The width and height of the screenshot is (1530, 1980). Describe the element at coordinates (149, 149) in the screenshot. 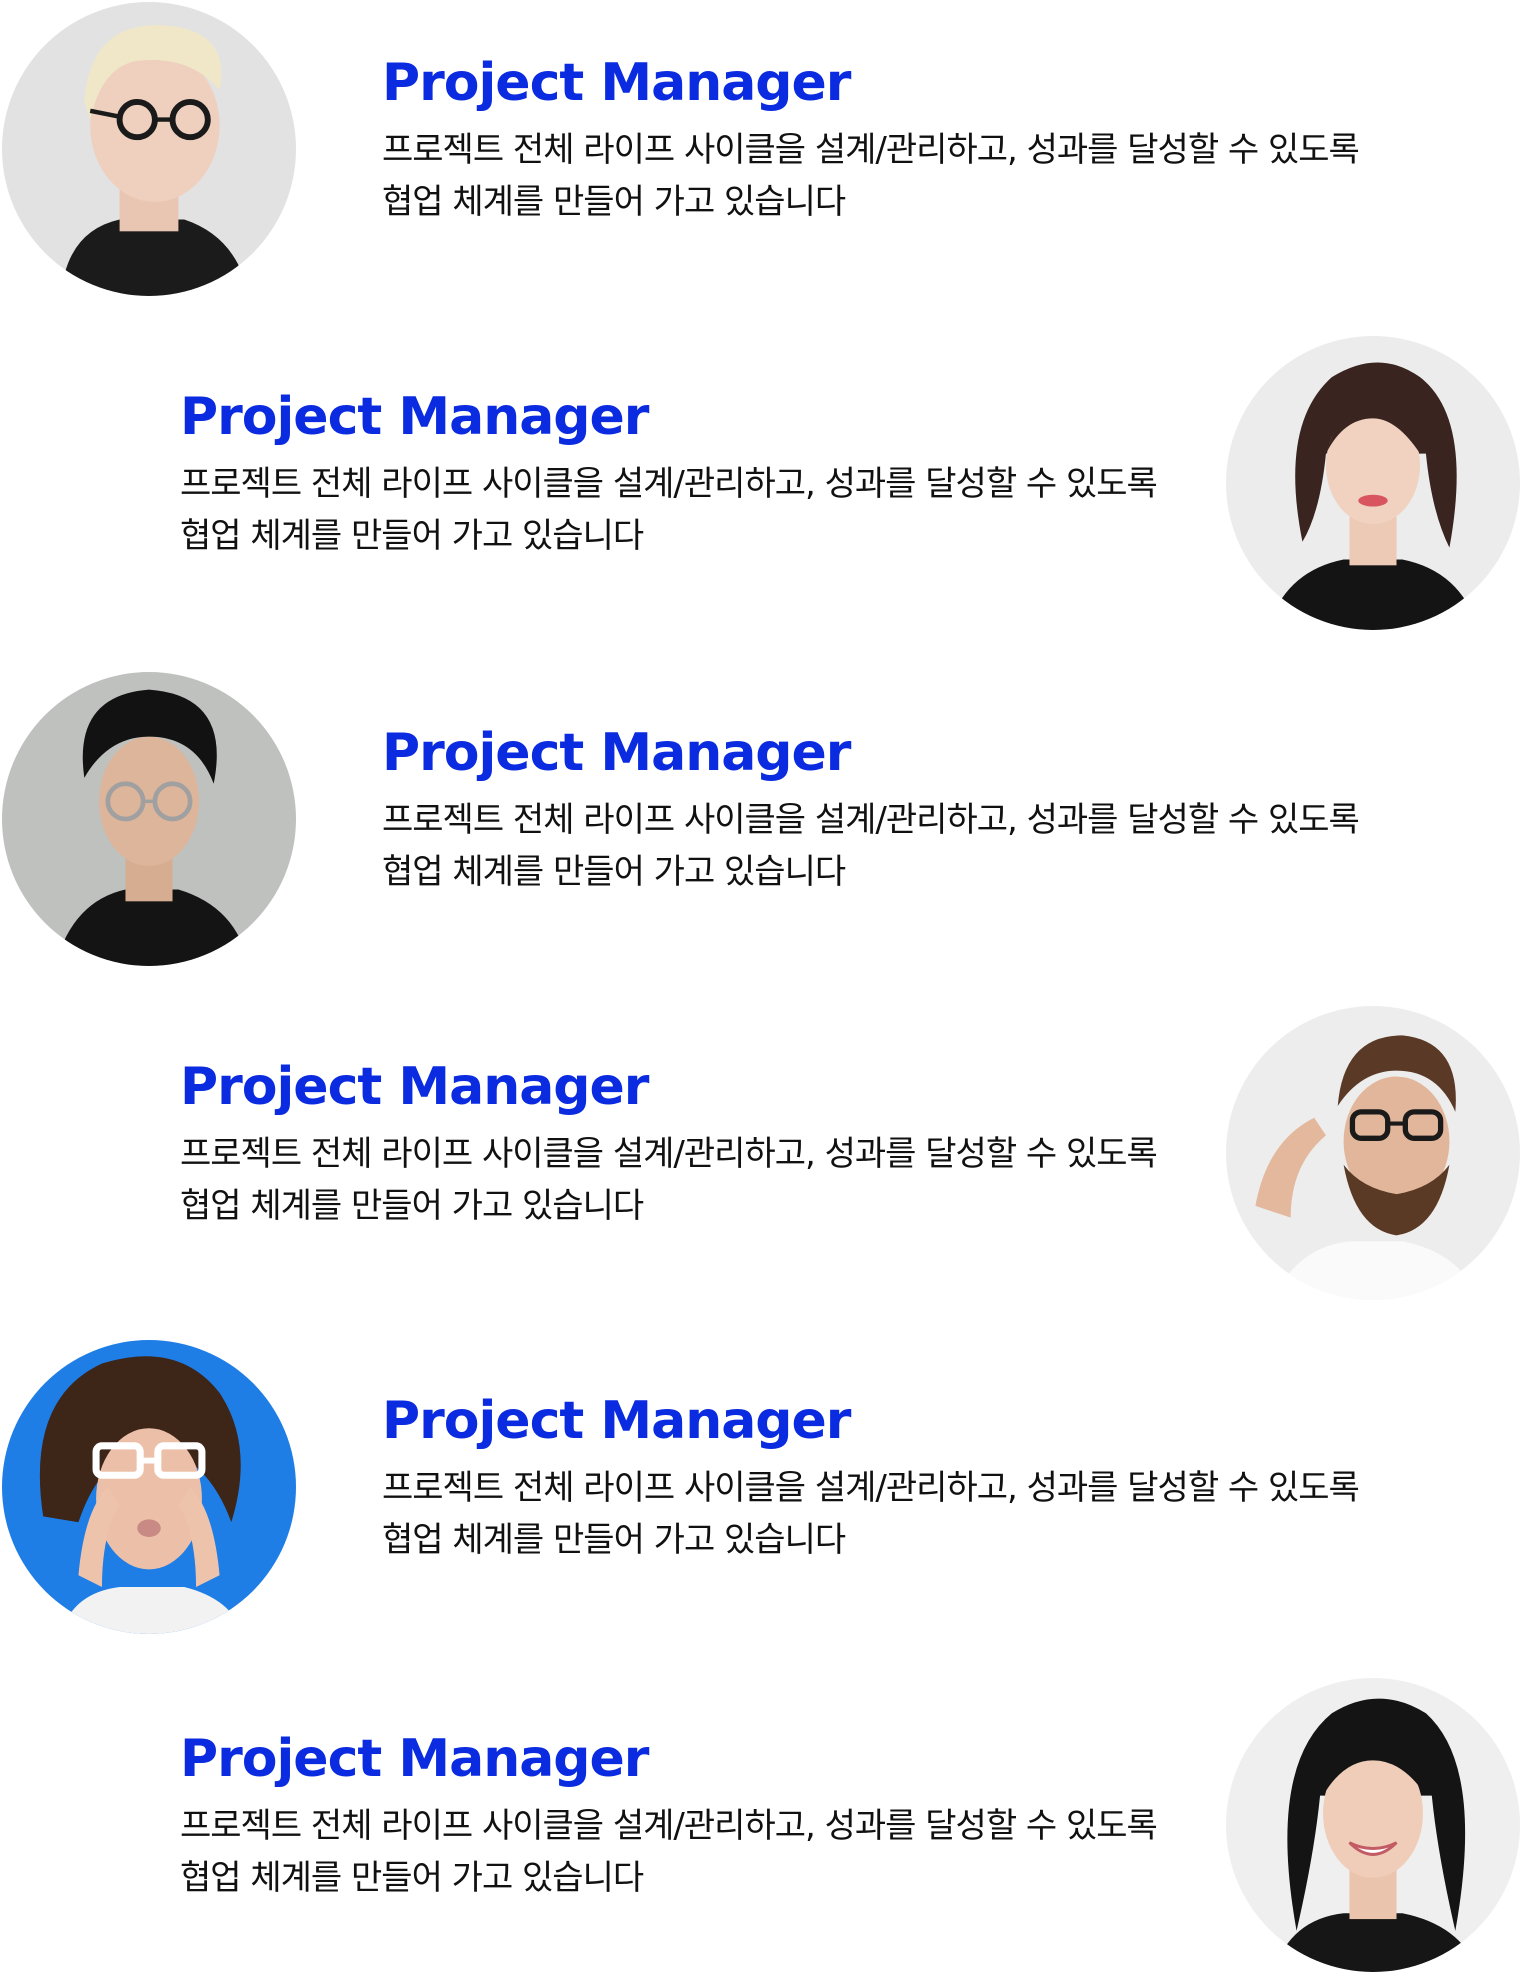

I see `woman-blonde-glasses-photo` at that location.